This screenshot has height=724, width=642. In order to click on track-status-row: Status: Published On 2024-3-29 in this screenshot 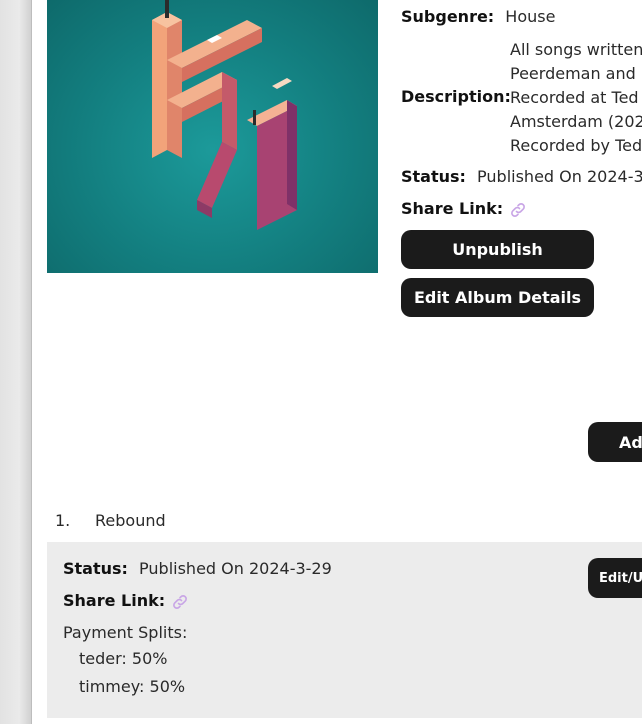, I will do `click(197, 568)`.